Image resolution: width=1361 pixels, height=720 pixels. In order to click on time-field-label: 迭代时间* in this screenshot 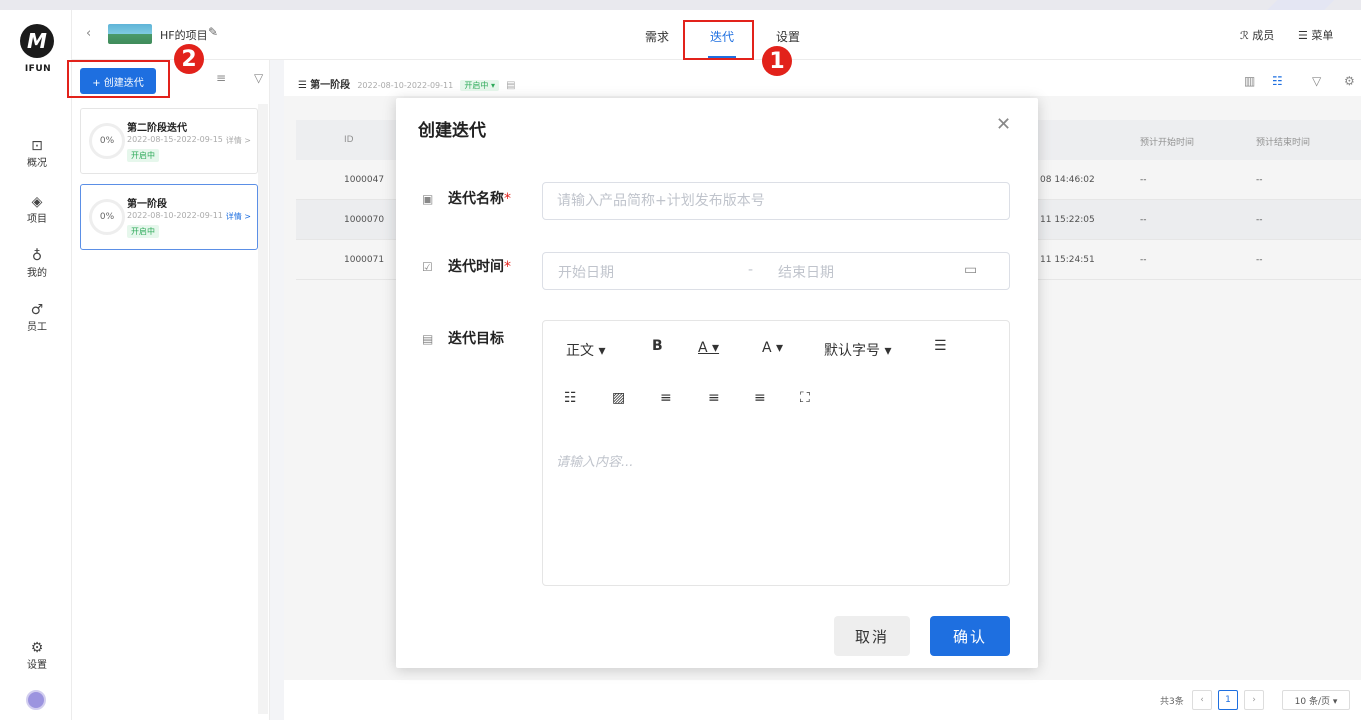, I will do `click(479, 267)`.